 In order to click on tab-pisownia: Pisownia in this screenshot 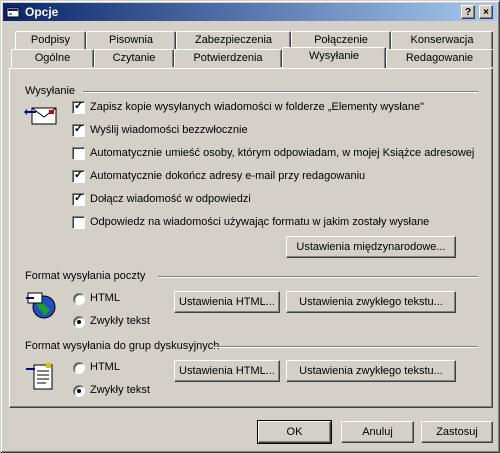, I will do `click(131, 40)`.